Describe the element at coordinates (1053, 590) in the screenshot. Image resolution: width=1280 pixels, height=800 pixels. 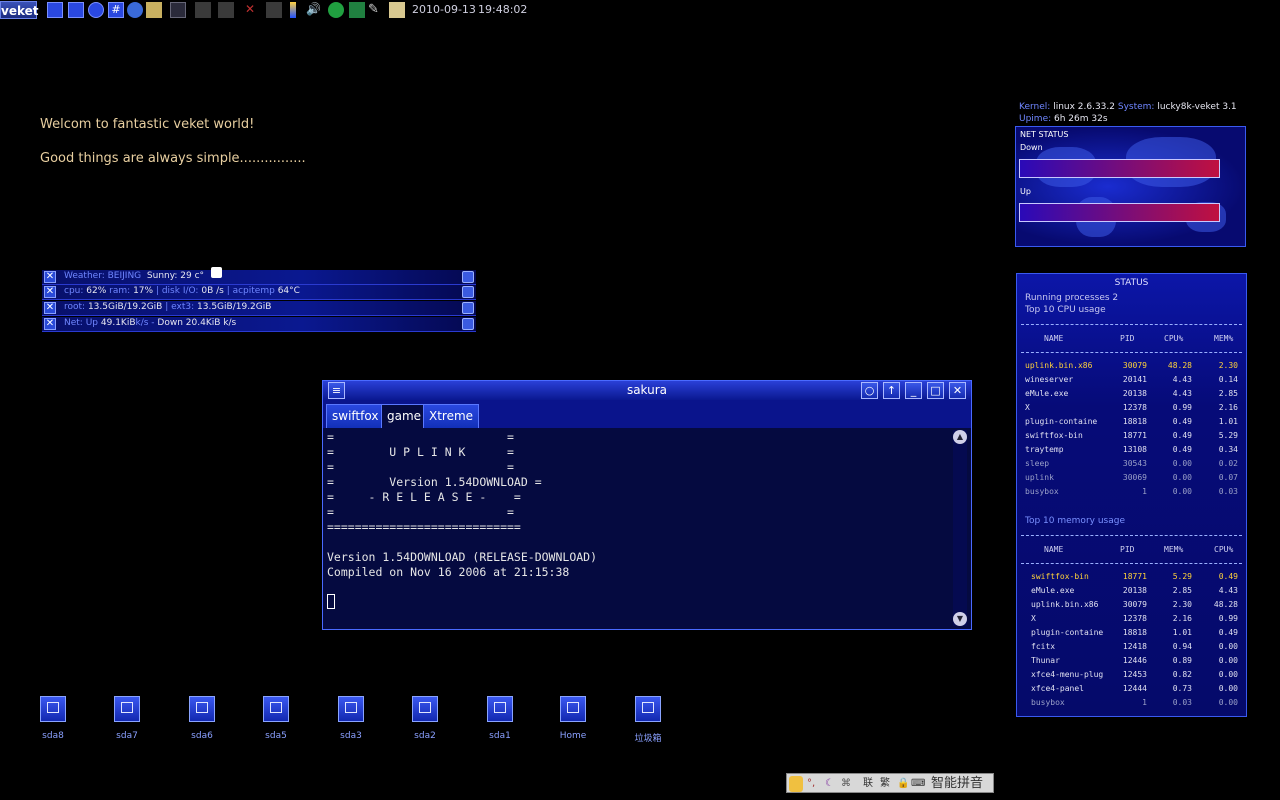
I see `process-name: eMule.exe` at that location.